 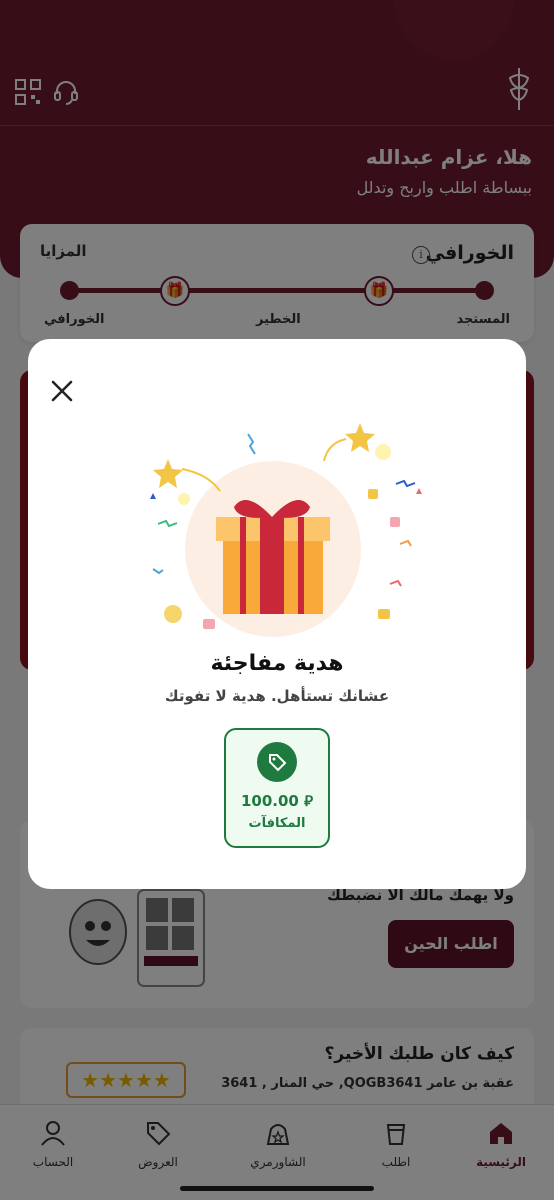 I want to click on reward-label: المكافآت, so click(x=277, y=823).